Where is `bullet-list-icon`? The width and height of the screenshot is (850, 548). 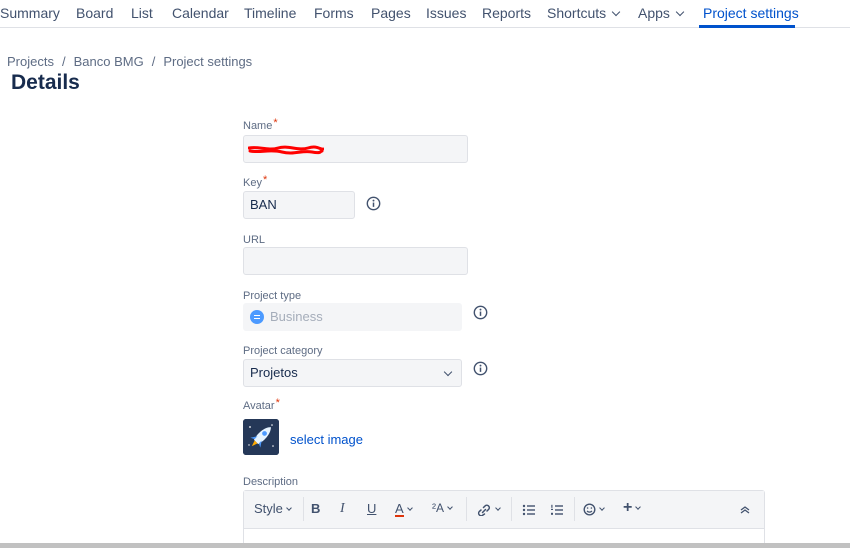
bullet-list-icon is located at coordinates (528, 509).